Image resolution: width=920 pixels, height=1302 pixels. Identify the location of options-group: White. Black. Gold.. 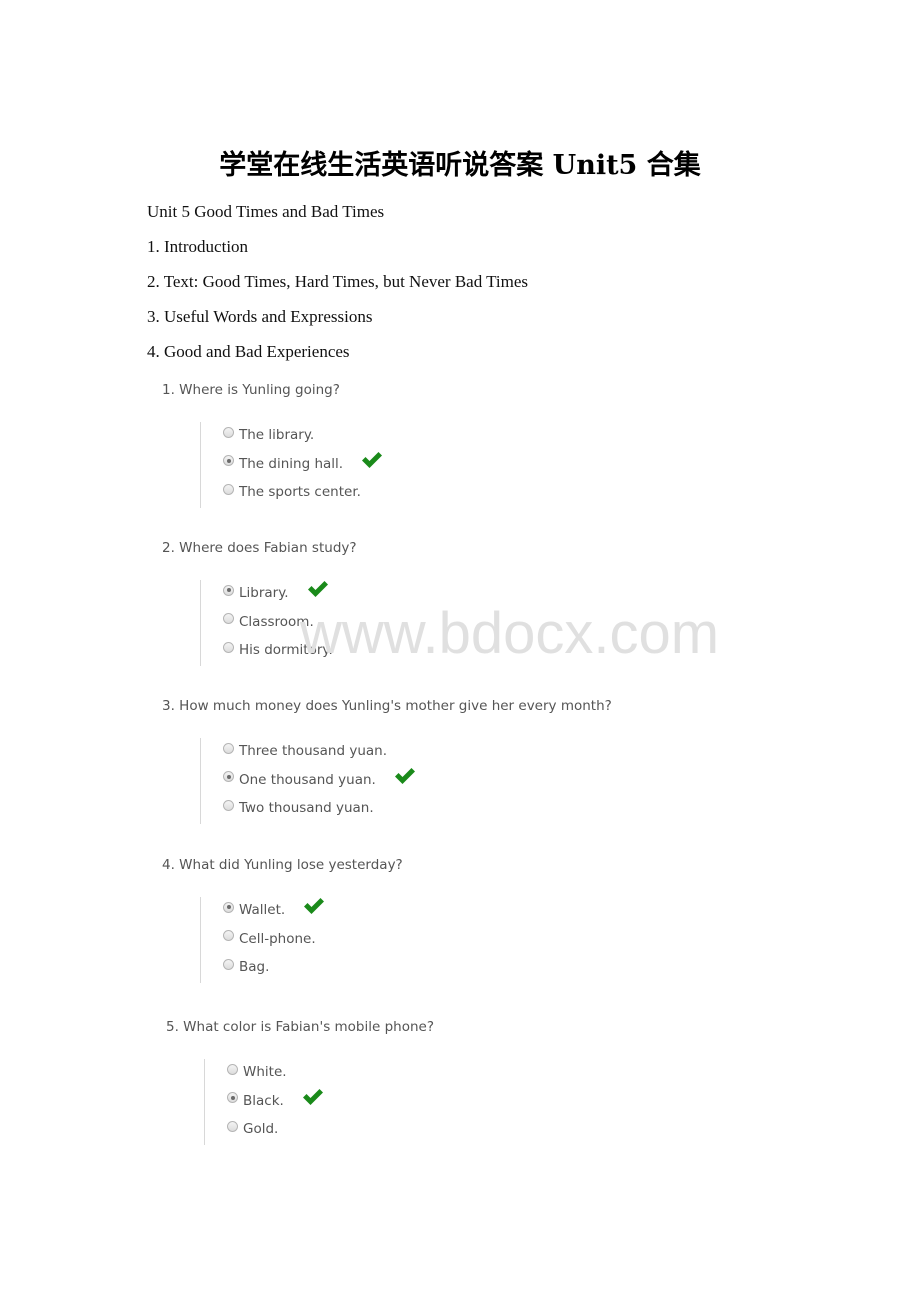
(354, 1102).